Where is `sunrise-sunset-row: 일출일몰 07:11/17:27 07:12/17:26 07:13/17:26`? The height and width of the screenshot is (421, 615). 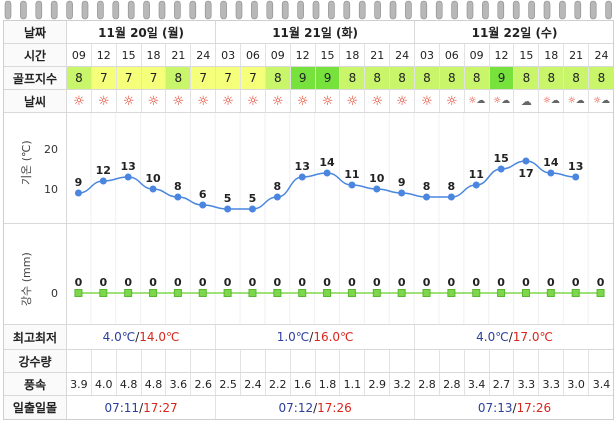
sunrise-sunset-row: 일출일몰 07:11/17:27 07:12/17:26 07:13/17:26 is located at coordinates (308, 407).